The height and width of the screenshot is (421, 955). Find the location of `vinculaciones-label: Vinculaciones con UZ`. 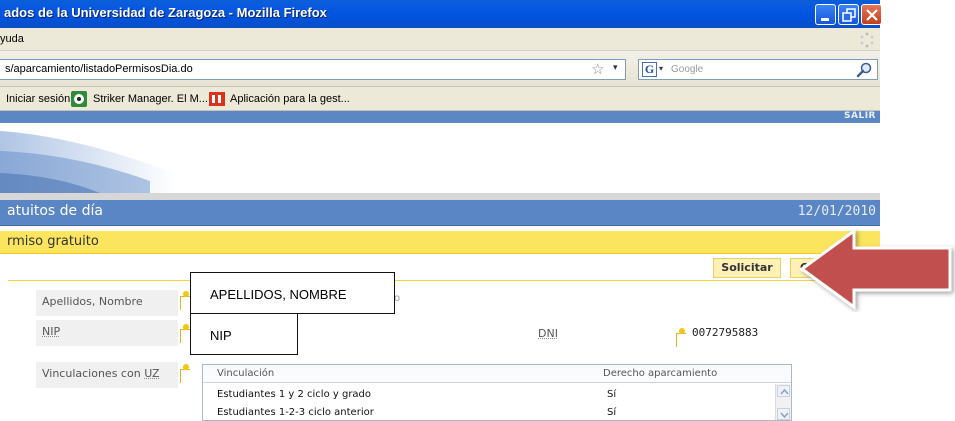

vinculaciones-label: Vinculaciones con UZ is located at coordinates (107, 375).